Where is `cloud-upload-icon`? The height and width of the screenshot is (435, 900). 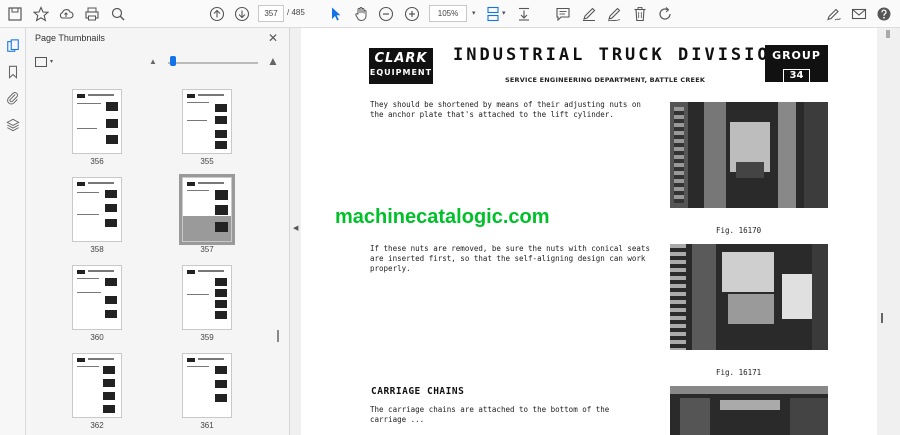 cloud-upload-icon is located at coordinates (66, 14).